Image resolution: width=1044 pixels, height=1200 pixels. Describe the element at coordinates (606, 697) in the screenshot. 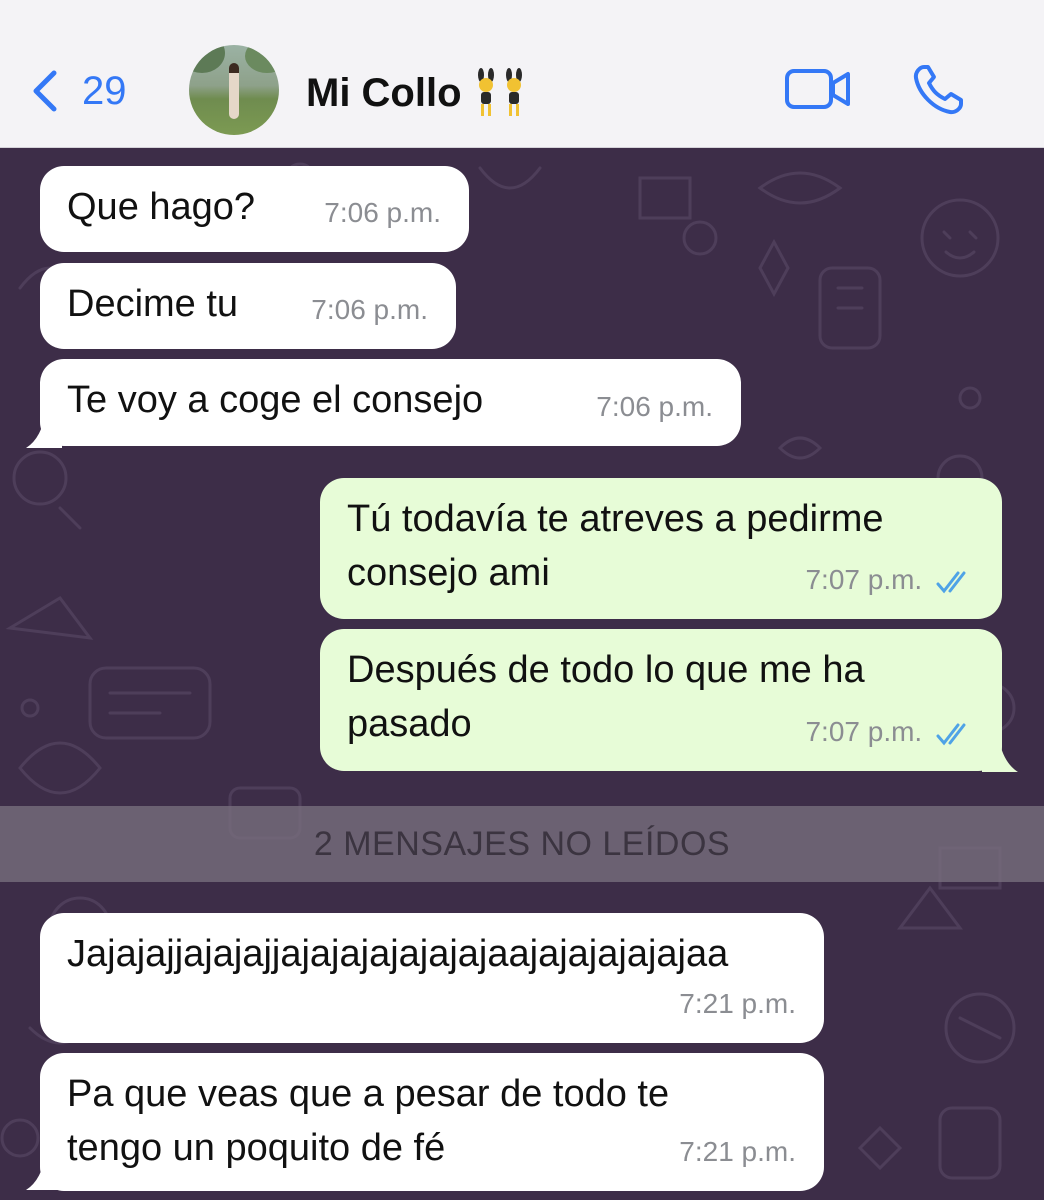

I see `message-text: Después de todo lo que me ha pasado` at that location.